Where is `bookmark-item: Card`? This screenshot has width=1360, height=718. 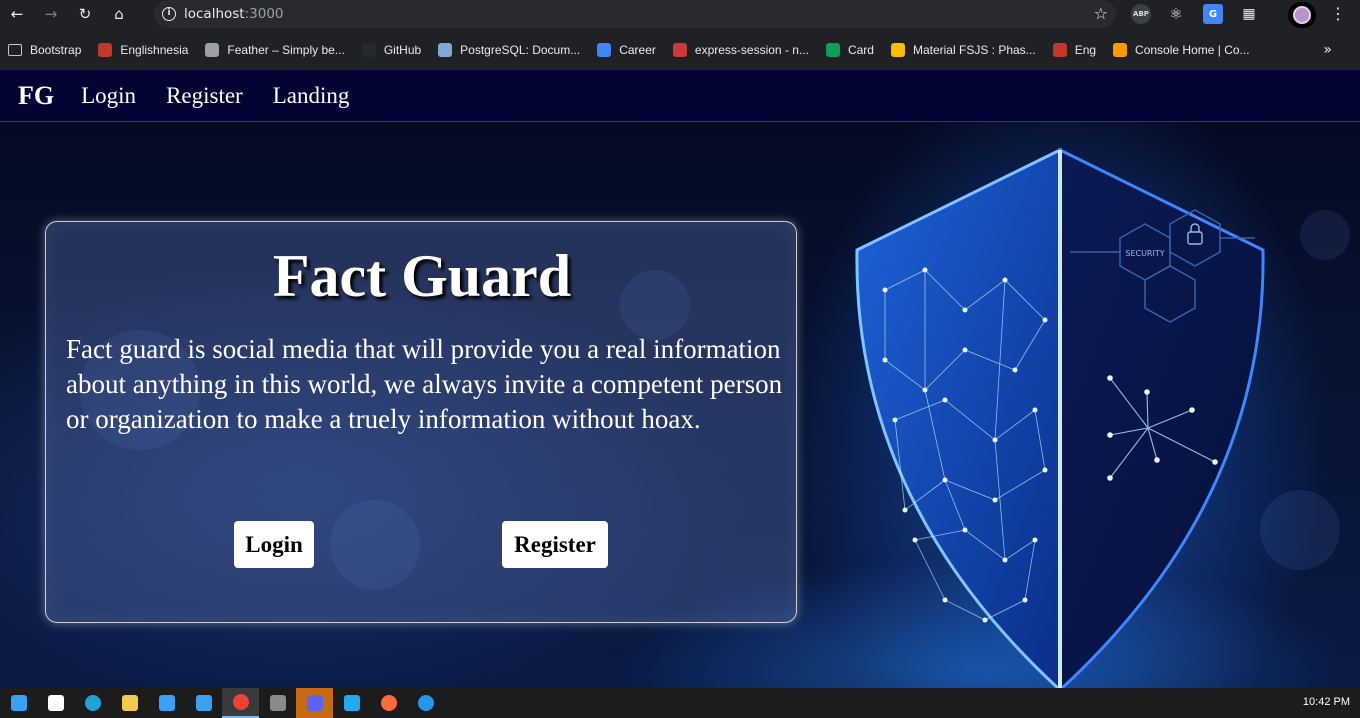 bookmark-item: Card is located at coordinates (849, 50).